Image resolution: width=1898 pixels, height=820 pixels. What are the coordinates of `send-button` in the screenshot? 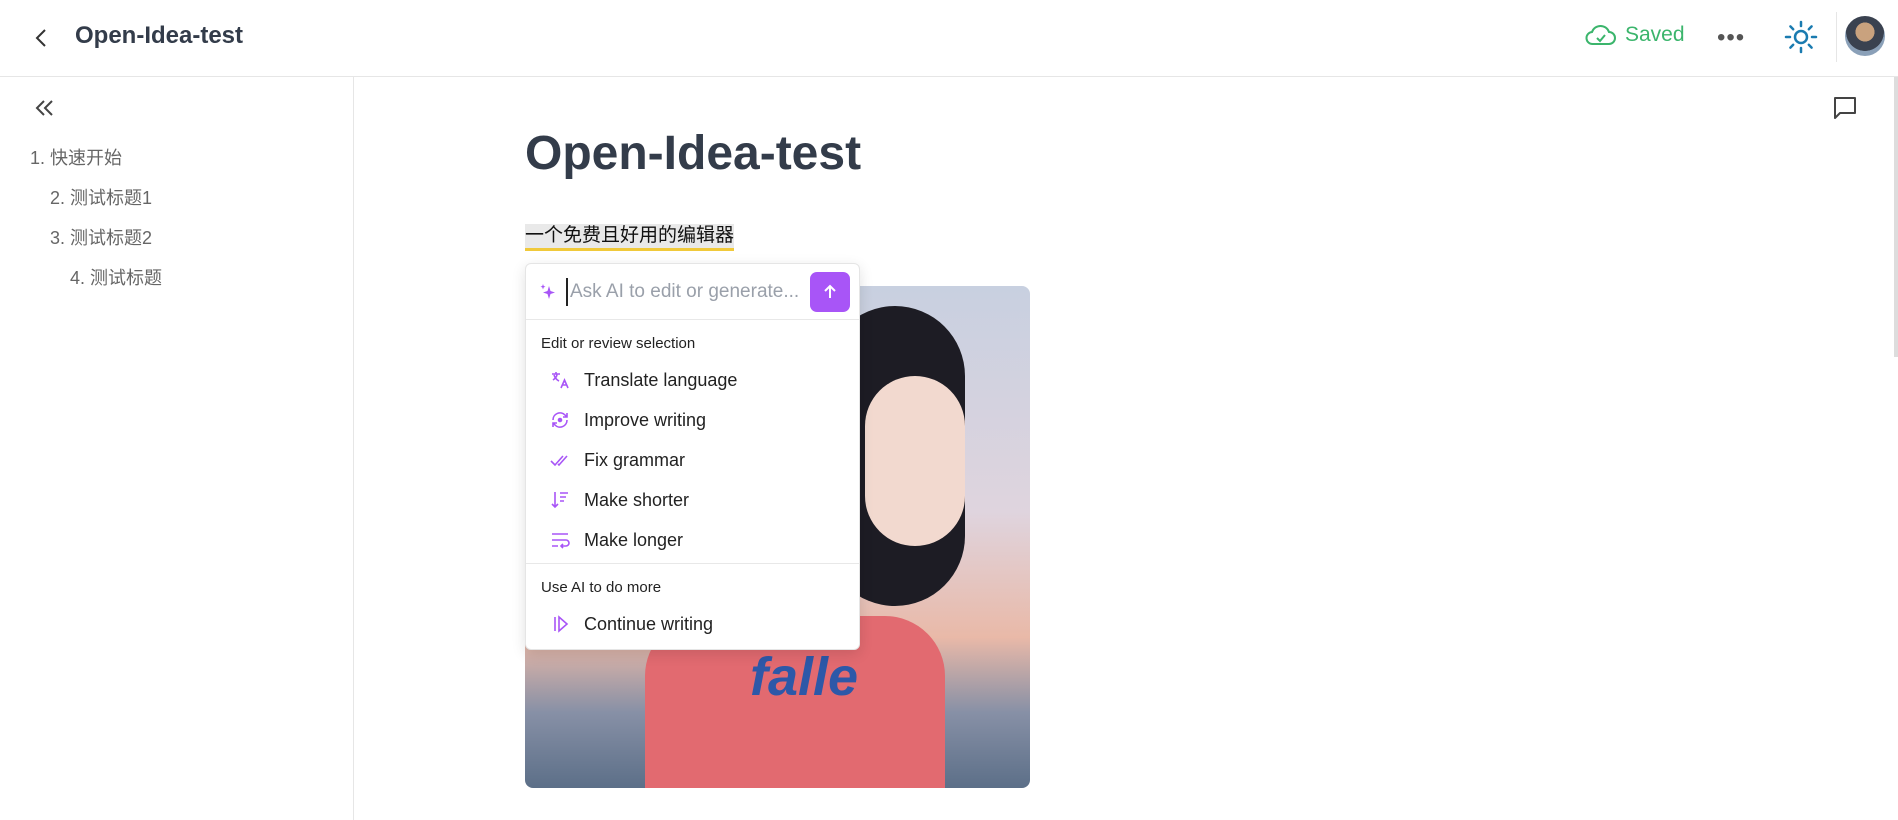 It's located at (830, 292).